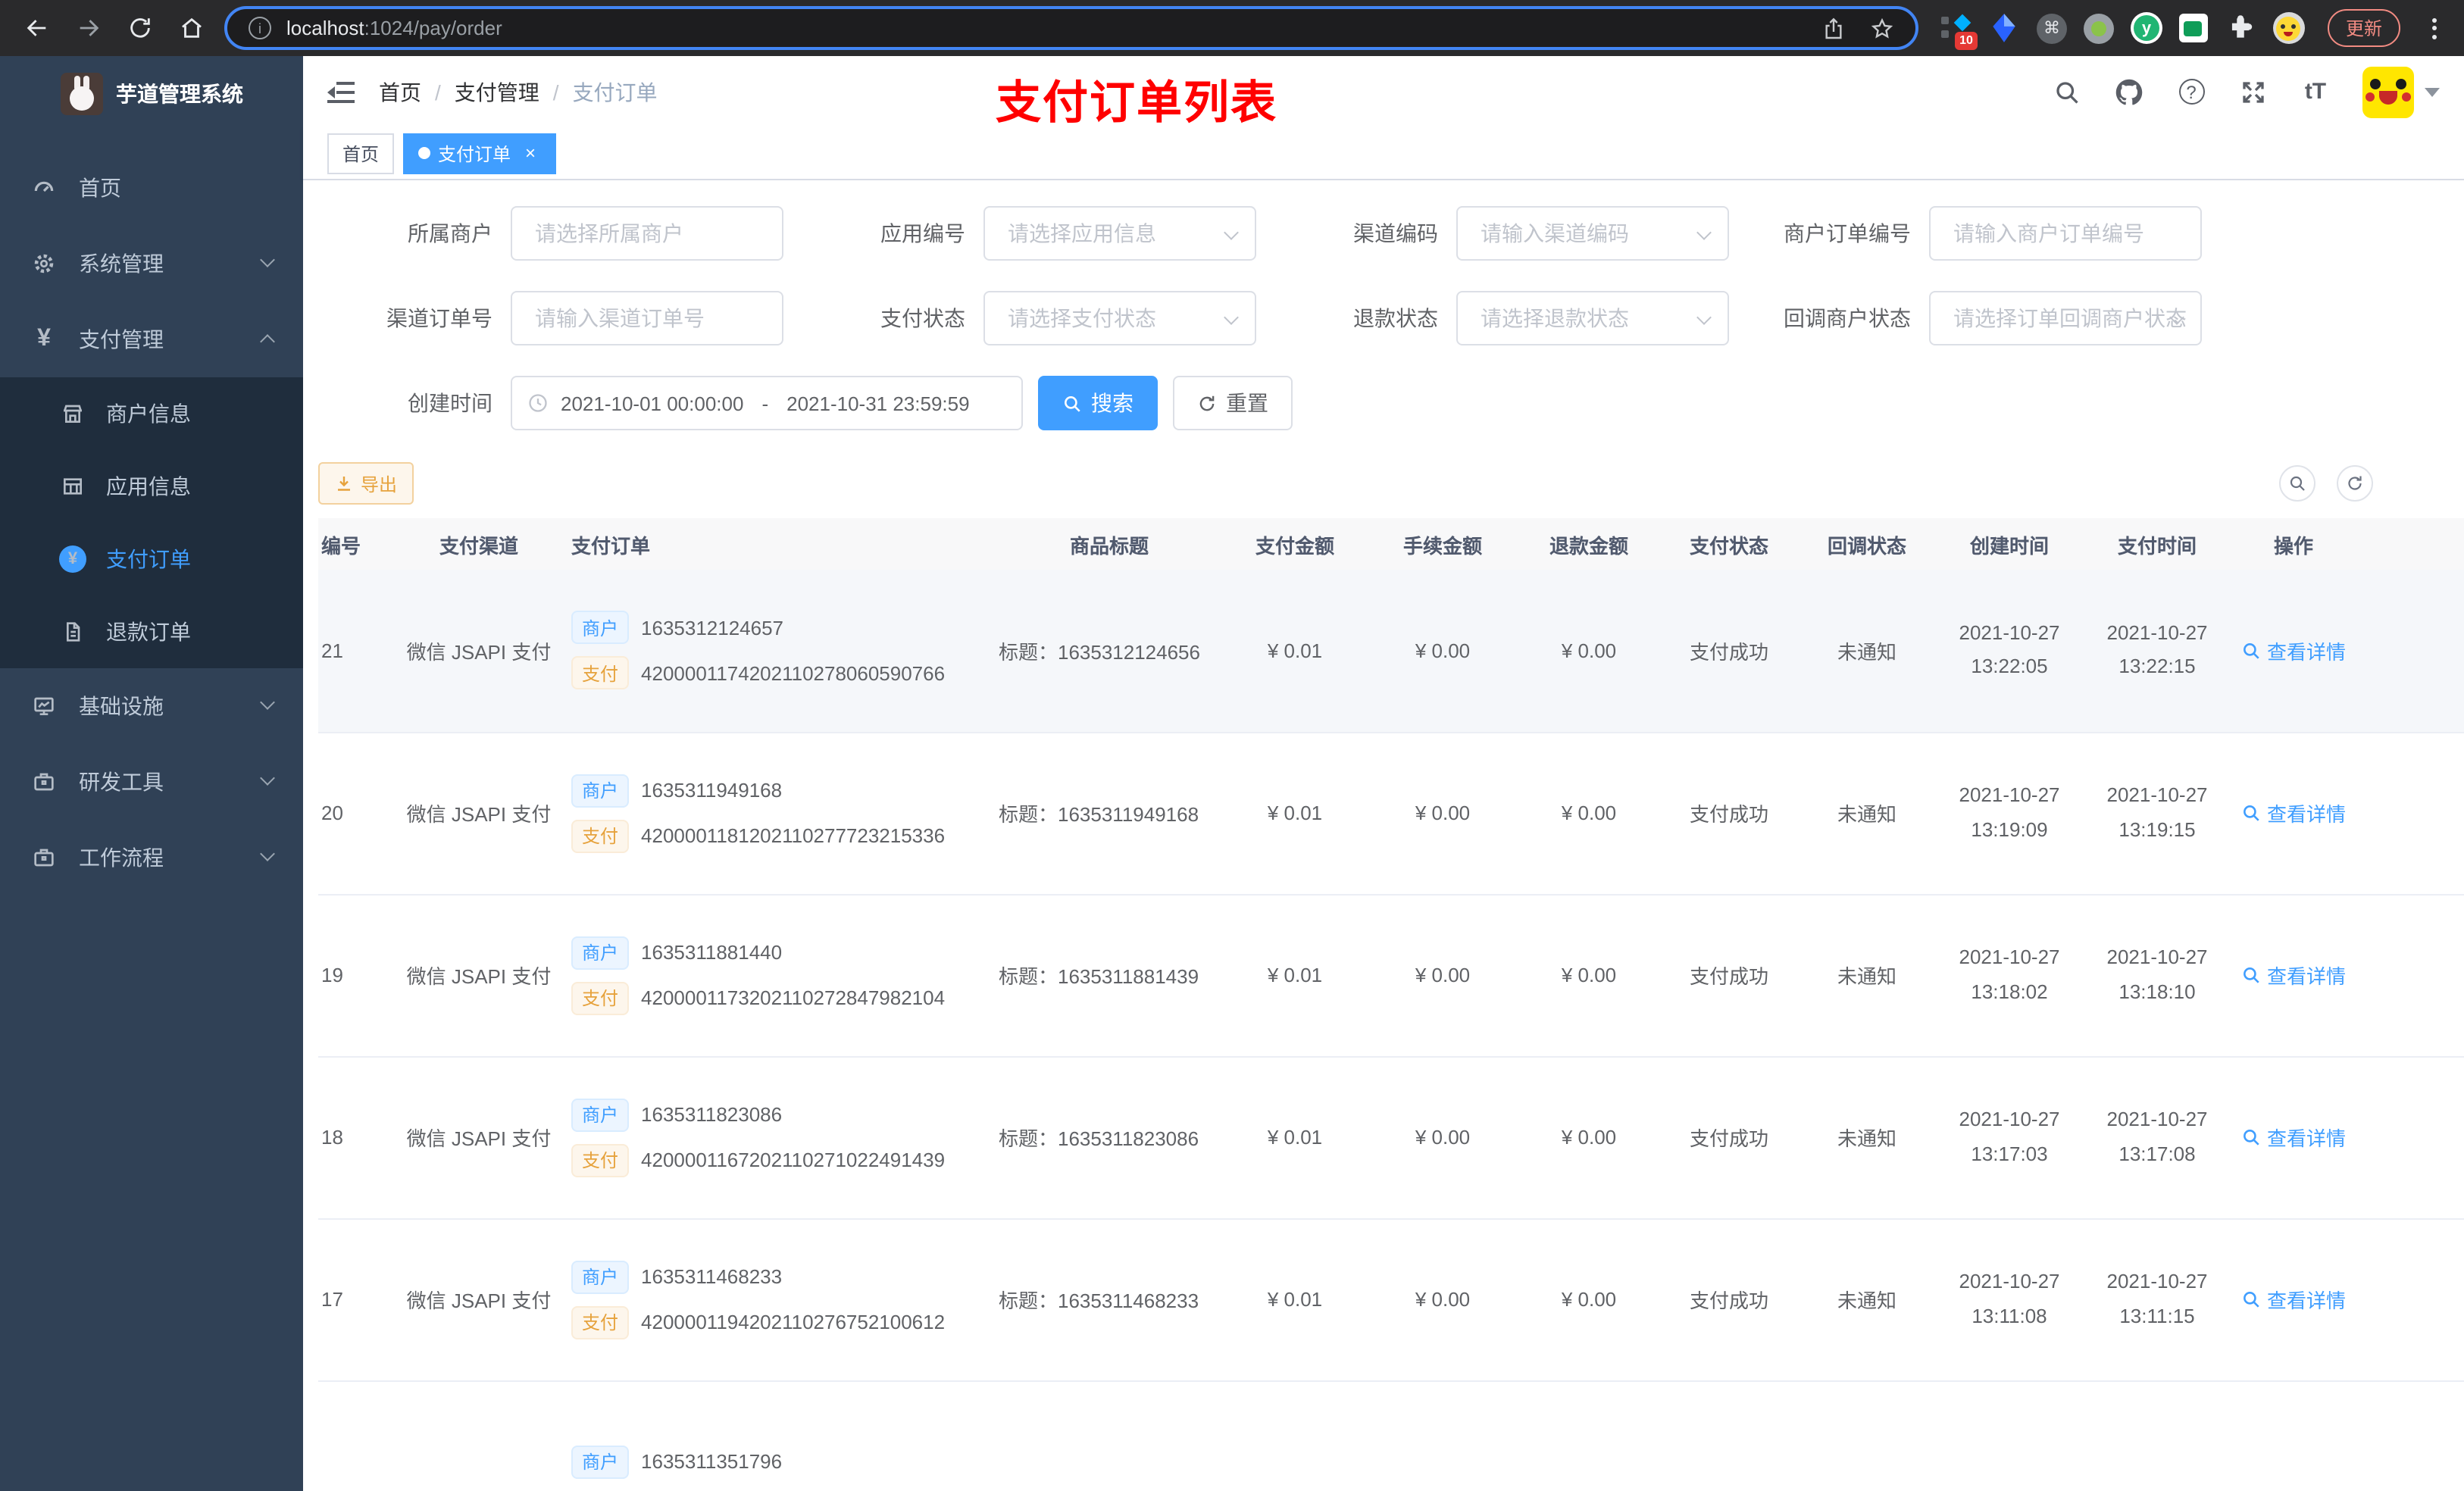 This screenshot has height=1491, width=2464. What do you see at coordinates (151, 264) in the screenshot?
I see `sidebar-item-system: 系统管理` at bounding box center [151, 264].